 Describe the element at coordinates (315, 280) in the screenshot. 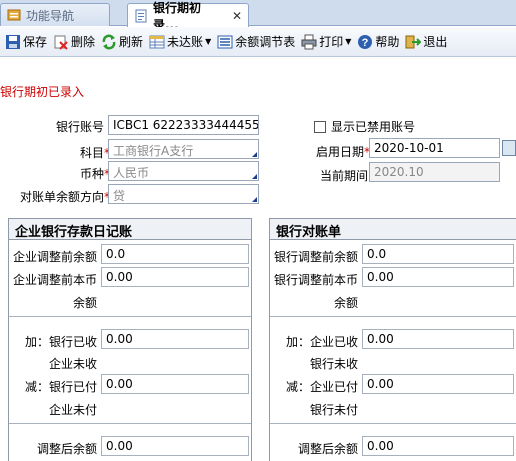

I see `before-currency-label: 银行调整前本币` at that location.